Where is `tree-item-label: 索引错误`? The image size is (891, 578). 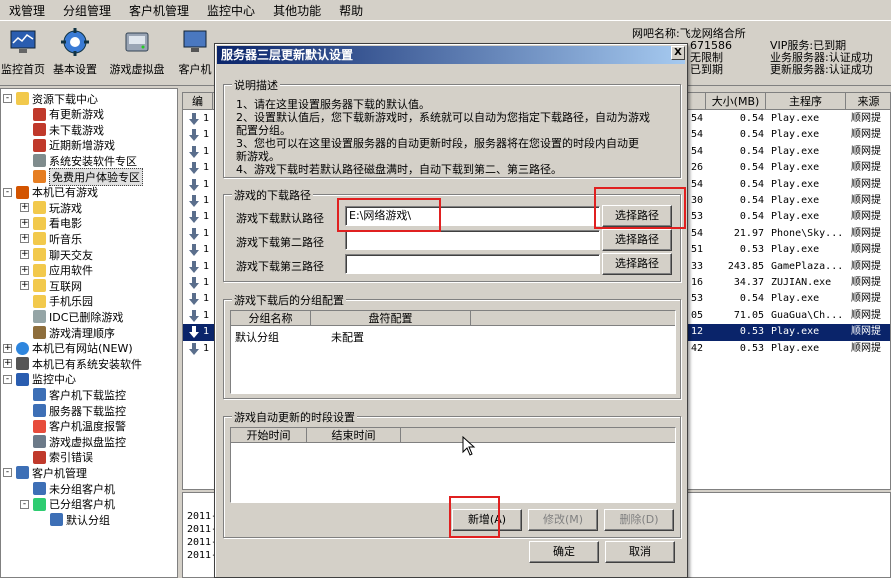 tree-item-label: 索引错误 is located at coordinates (71, 458).